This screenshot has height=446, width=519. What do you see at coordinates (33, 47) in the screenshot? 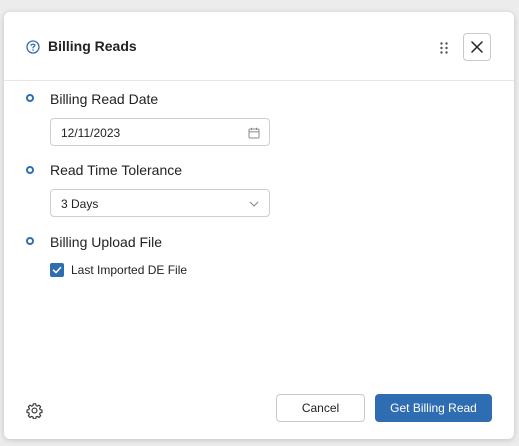
I see `help-circle-icon` at bounding box center [33, 47].